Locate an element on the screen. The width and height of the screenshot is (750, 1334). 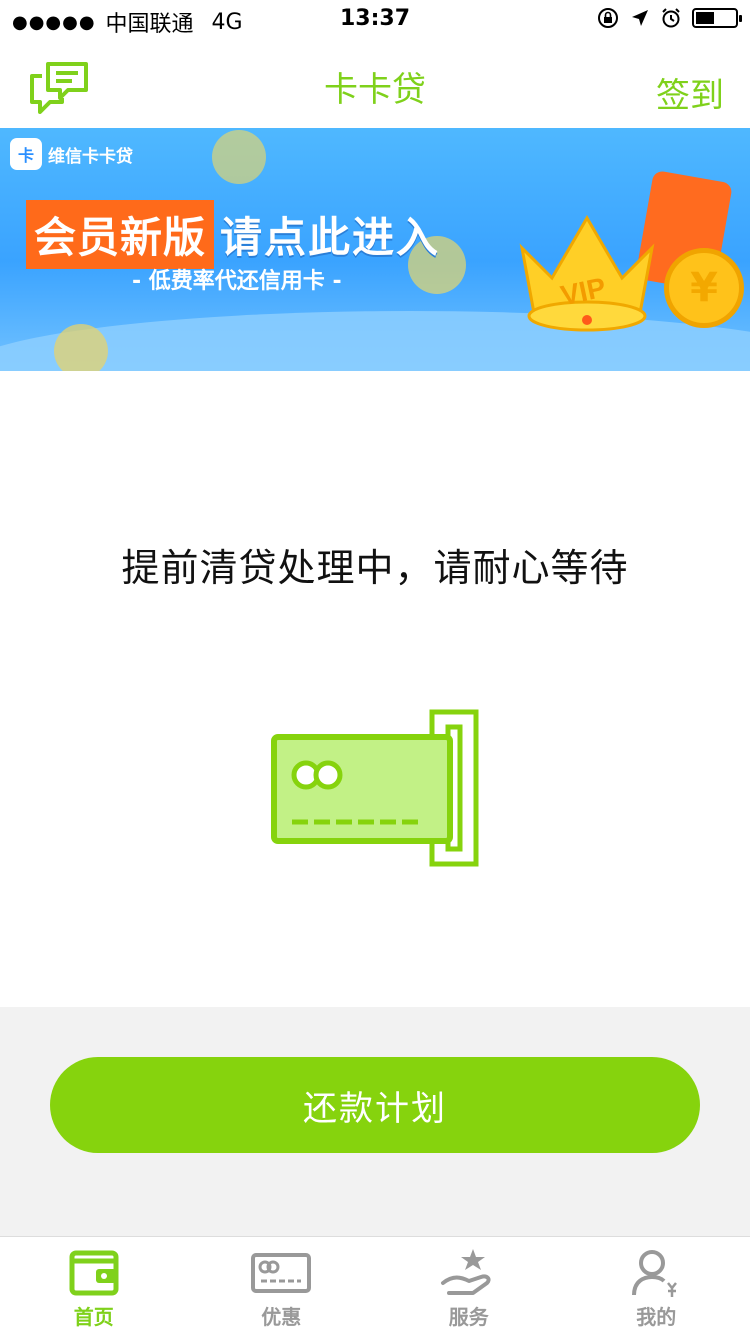
checkin-button: 签到 is located at coordinates (690, 92).